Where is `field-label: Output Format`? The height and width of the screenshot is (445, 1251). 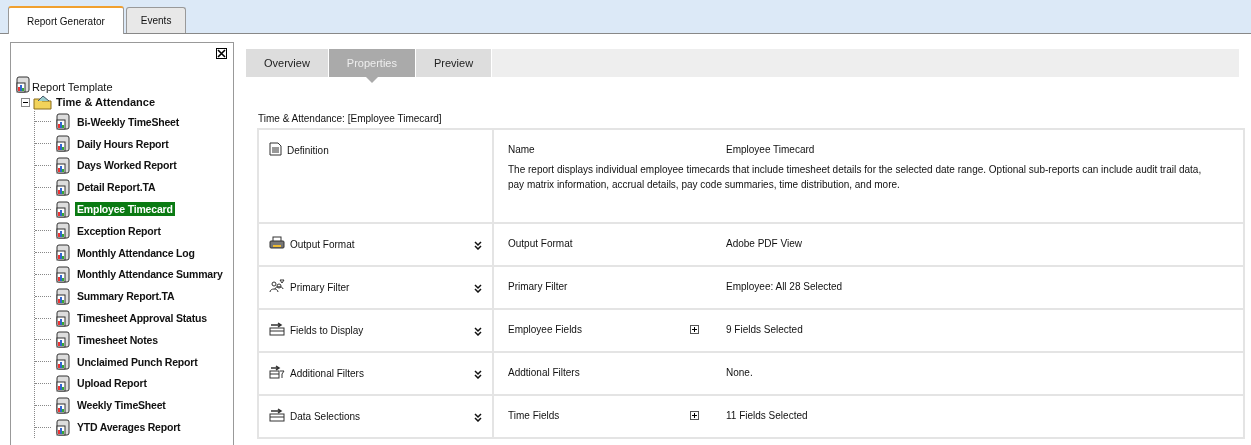
field-label: Output Format is located at coordinates (541, 243).